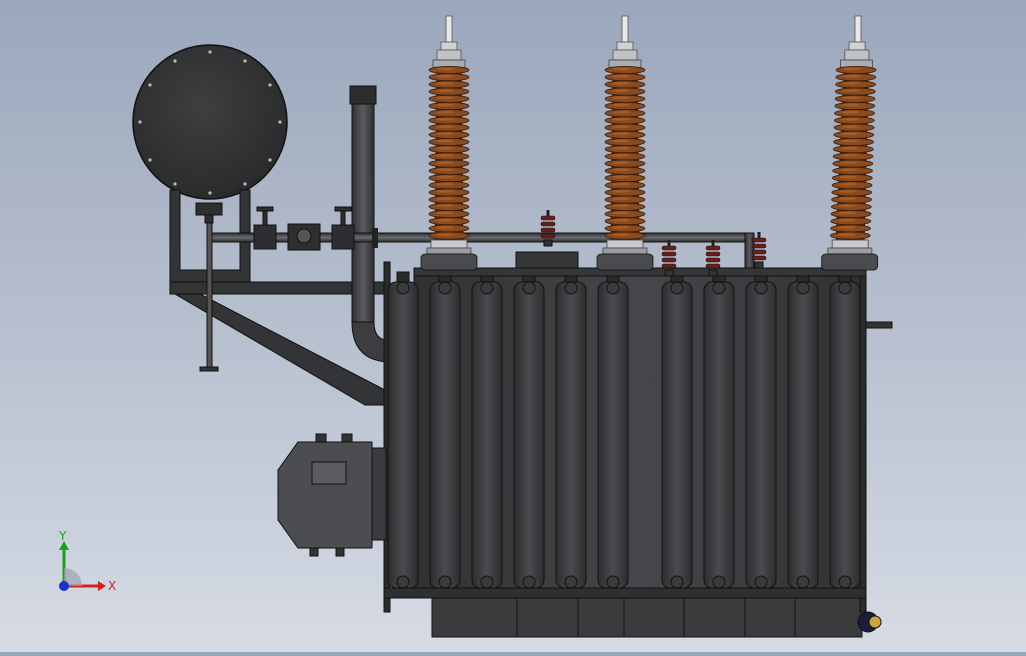 The height and width of the screenshot is (656, 1026). Describe the element at coordinates (62, 536) in the screenshot. I see `y-axis-label: Y` at that location.